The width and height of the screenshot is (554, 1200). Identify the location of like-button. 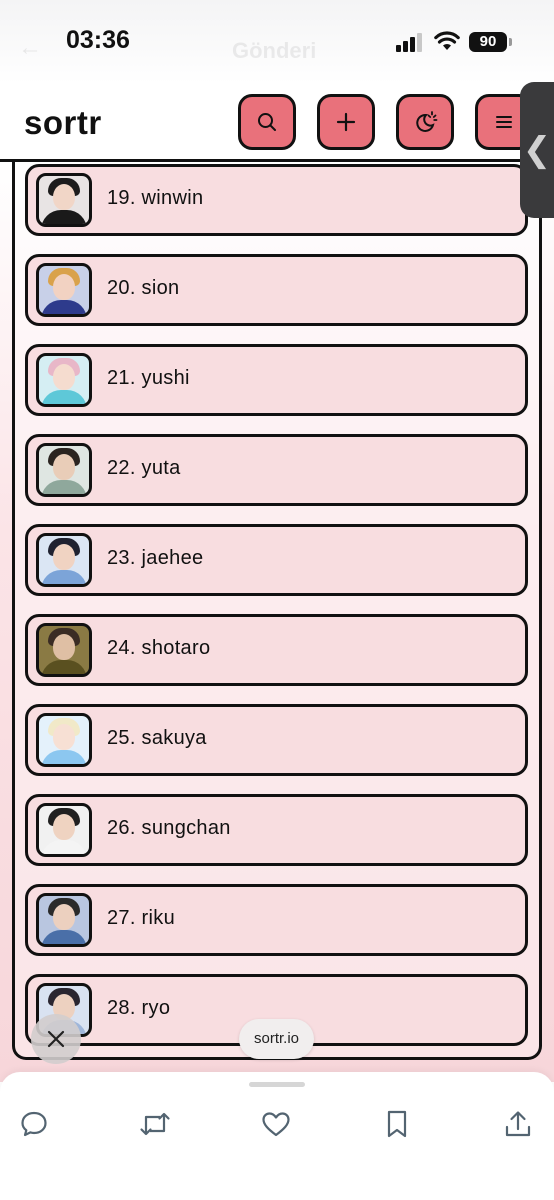
(276, 1124).